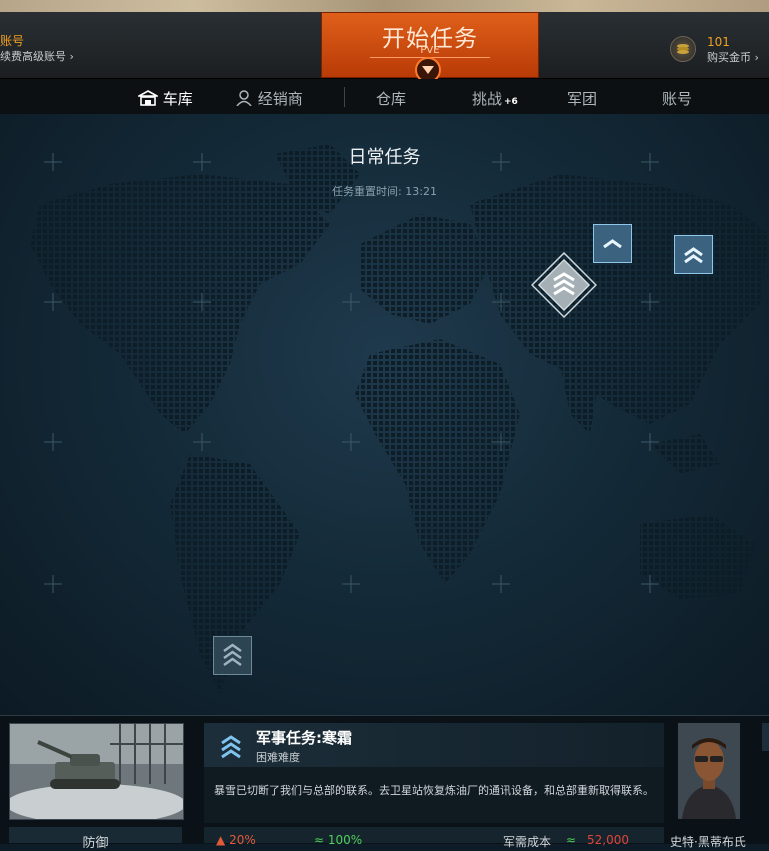 The image size is (769, 851). What do you see at coordinates (280, 99) in the screenshot?
I see `nav-dealer-label: 经销商` at bounding box center [280, 99].